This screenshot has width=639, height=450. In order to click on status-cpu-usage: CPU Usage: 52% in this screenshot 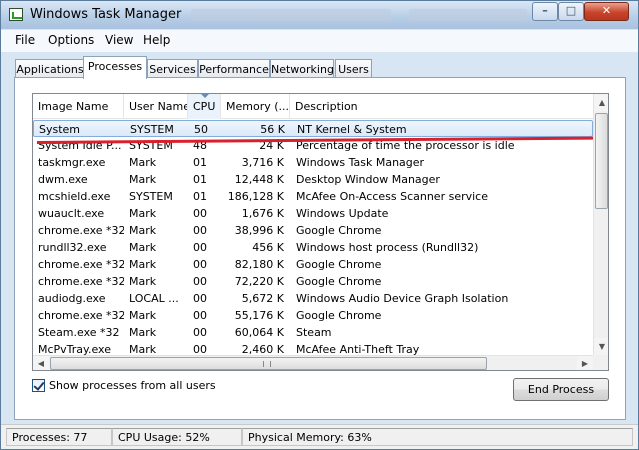, I will do `click(177, 437)`.